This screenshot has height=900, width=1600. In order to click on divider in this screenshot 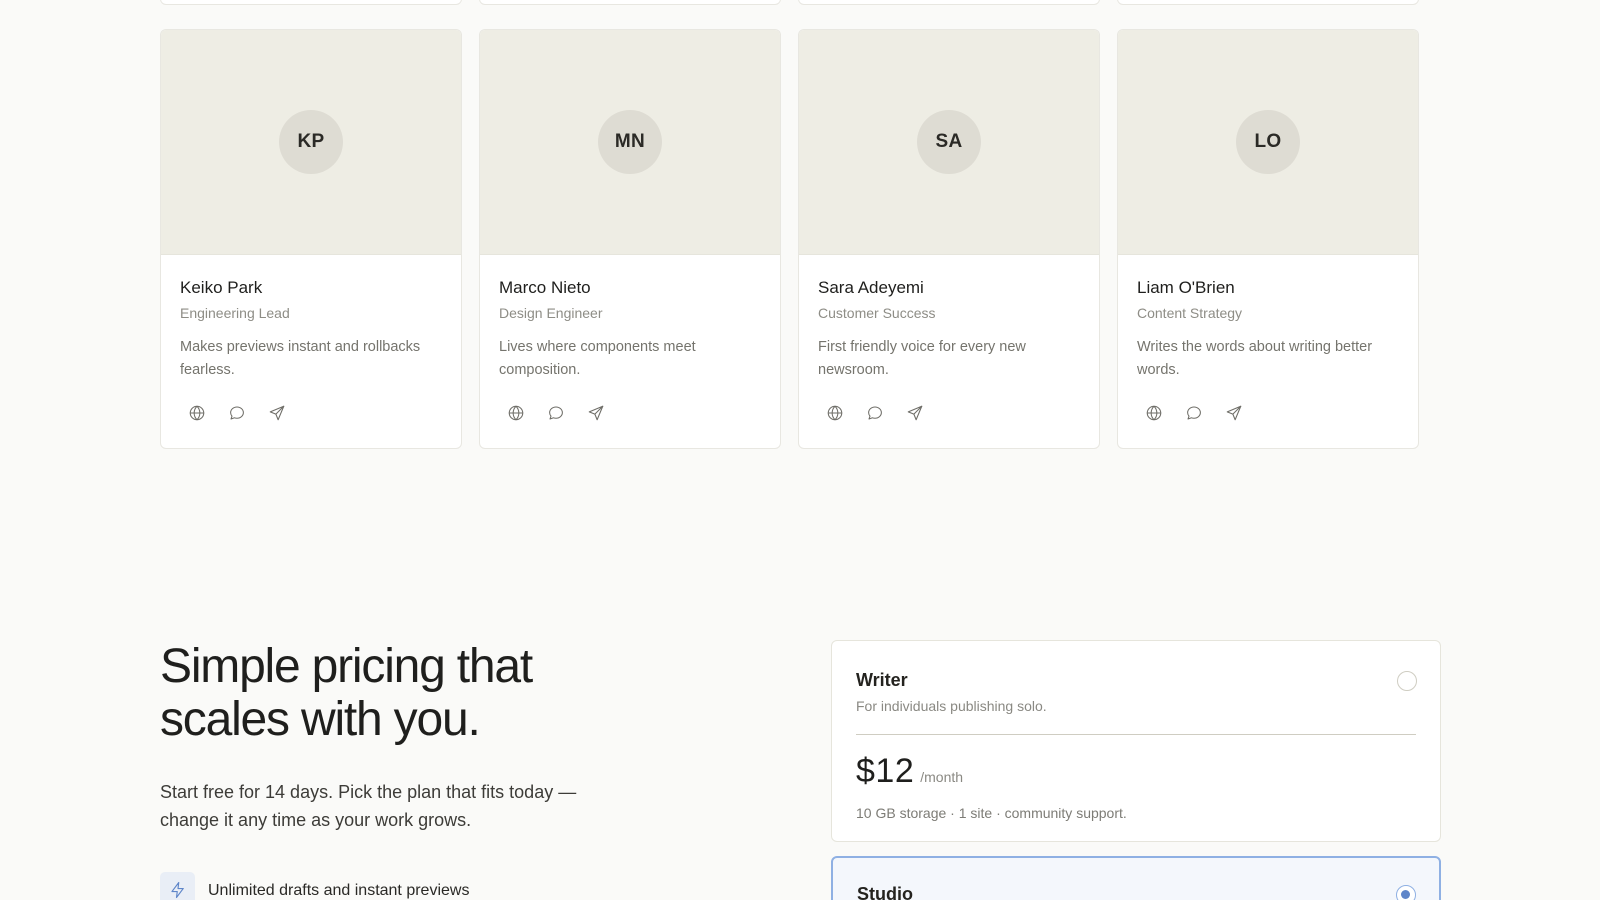, I will do `click(1136, 734)`.